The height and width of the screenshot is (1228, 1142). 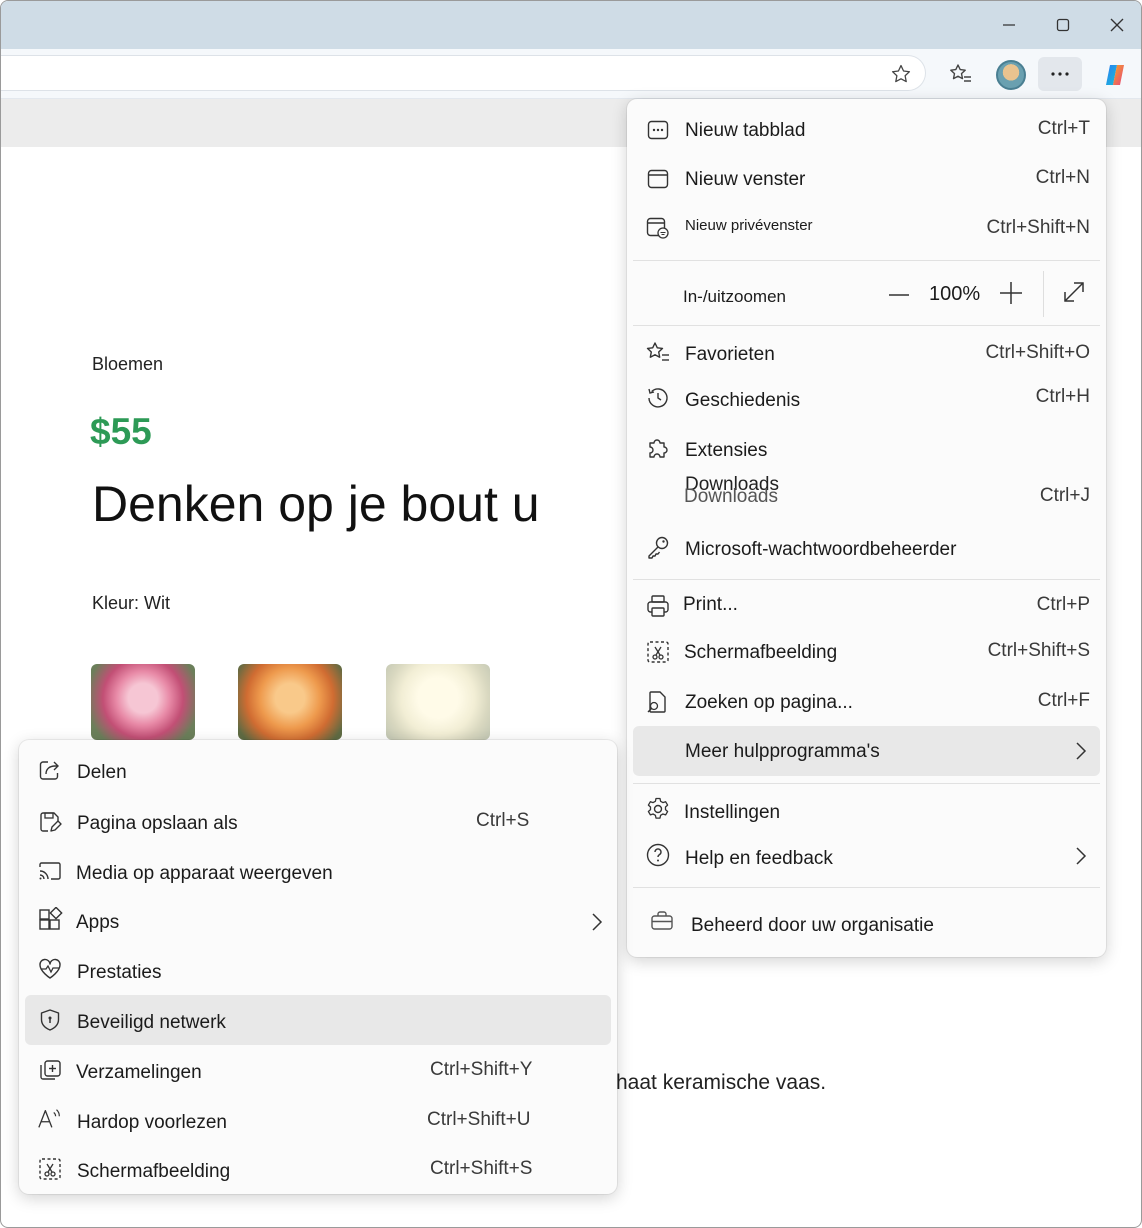 What do you see at coordinates (1060, 74) in the screenshot?
I see `more-options-icon` at bounding box center [1060, 74].